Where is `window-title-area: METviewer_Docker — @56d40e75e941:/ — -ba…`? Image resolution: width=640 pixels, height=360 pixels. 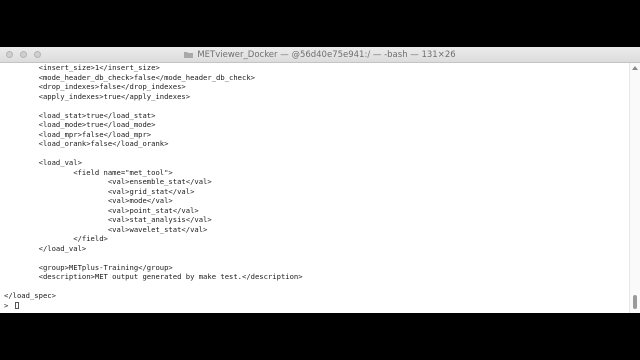 window-title-area: METviewer_Docker — @56d40e75e941:/ — -ba… is located at coordinates (320, 54).